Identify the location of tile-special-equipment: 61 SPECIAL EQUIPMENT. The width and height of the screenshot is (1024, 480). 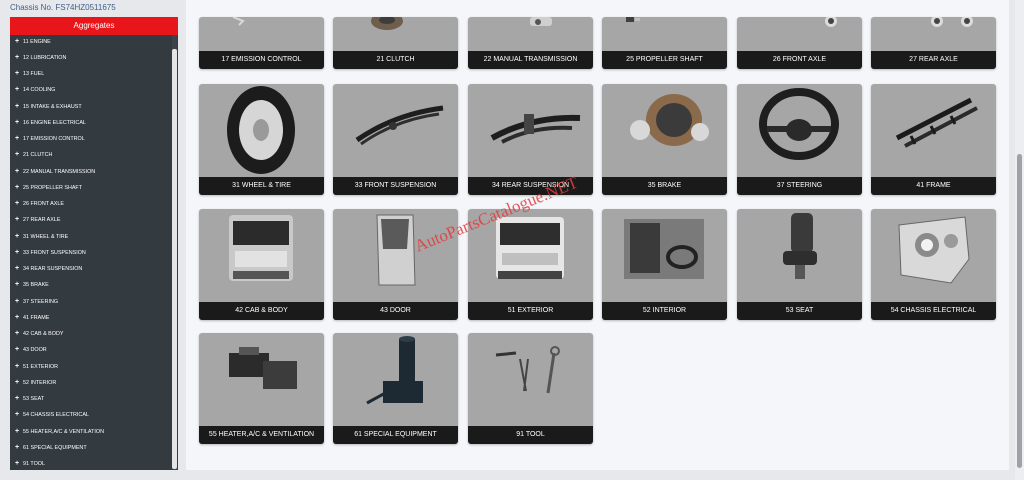
(395, 388).